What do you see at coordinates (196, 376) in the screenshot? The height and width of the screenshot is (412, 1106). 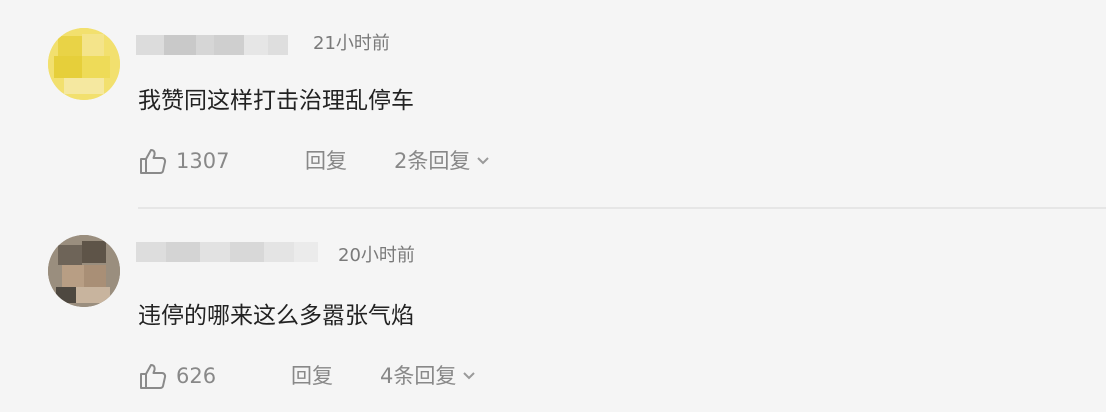 I see `like-count: 626` at bounding box center [196, 376].